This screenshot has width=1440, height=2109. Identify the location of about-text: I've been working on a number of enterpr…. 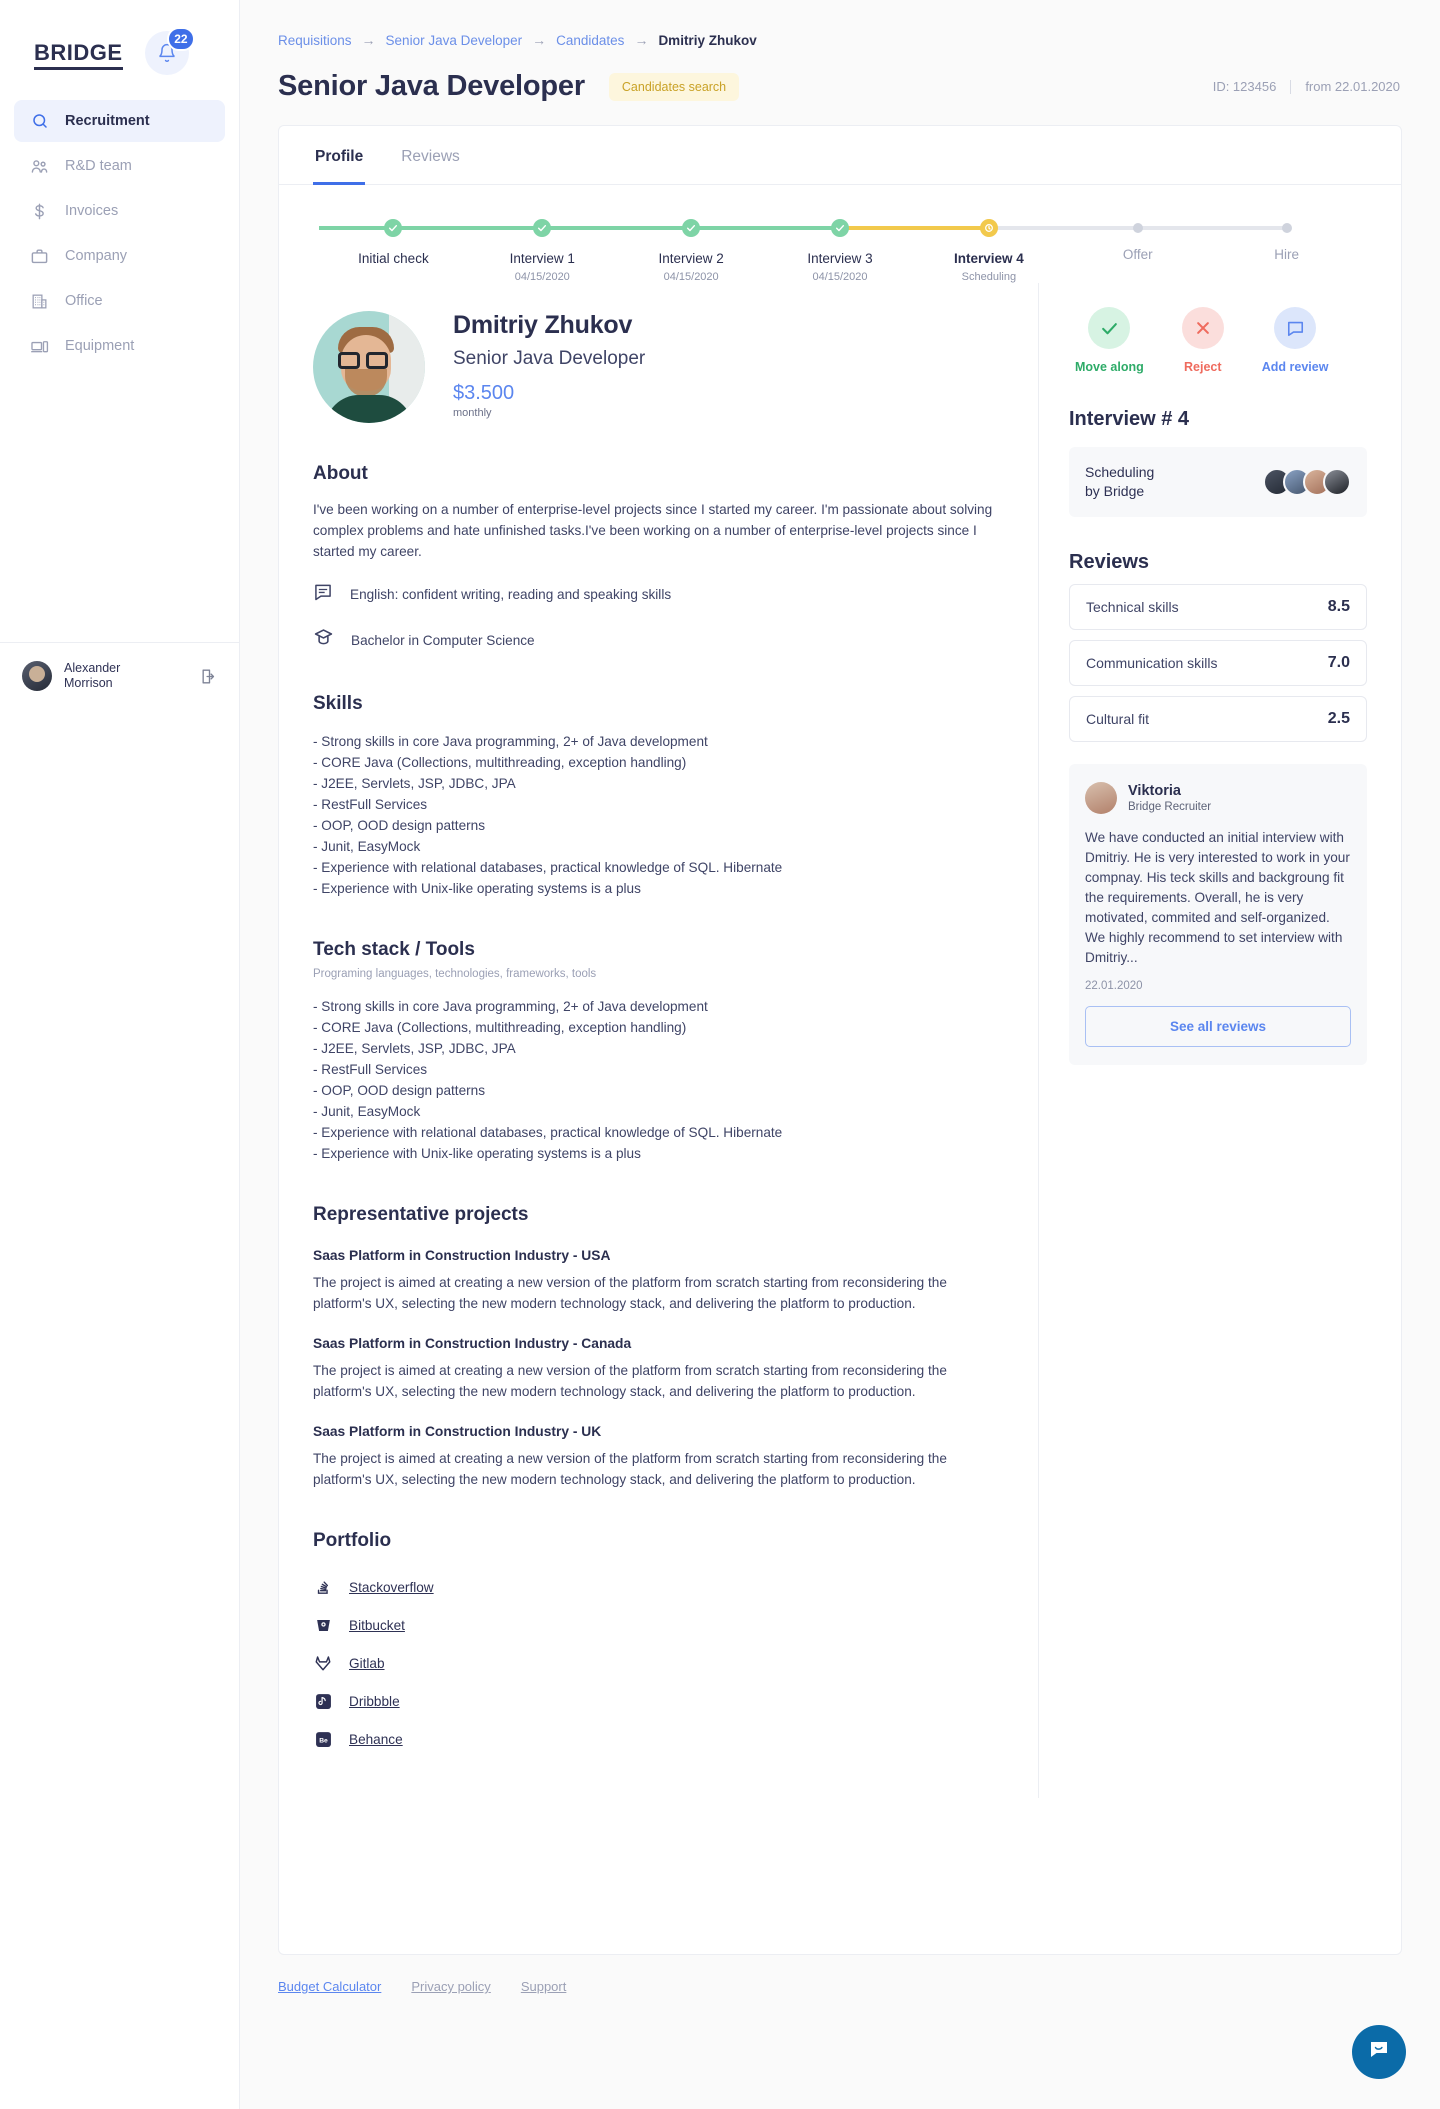
(653, 530).